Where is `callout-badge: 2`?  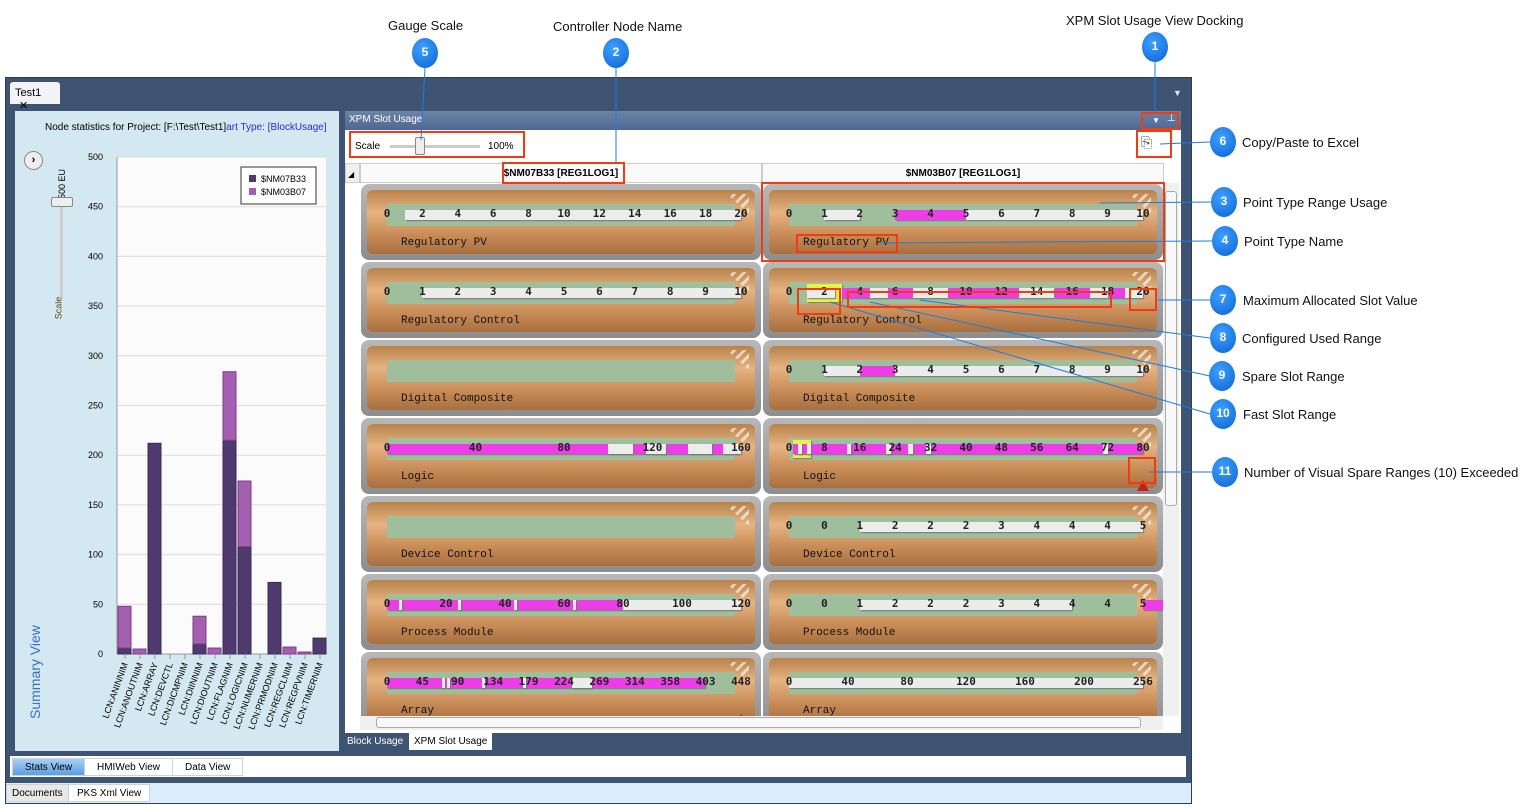
callout-badge: 2 is located at coordinates (616, 53).